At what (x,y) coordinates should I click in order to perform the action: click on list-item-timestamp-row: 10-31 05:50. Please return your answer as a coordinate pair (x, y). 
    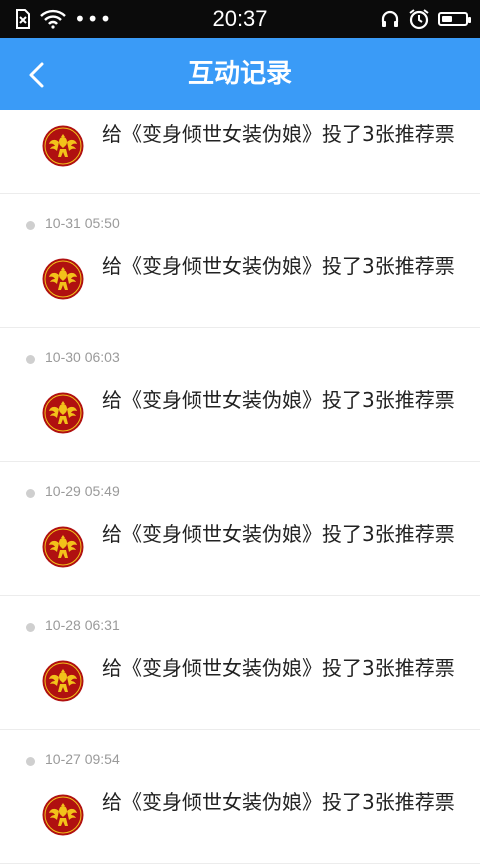
    Looking at the image, I should click on (240, 227).